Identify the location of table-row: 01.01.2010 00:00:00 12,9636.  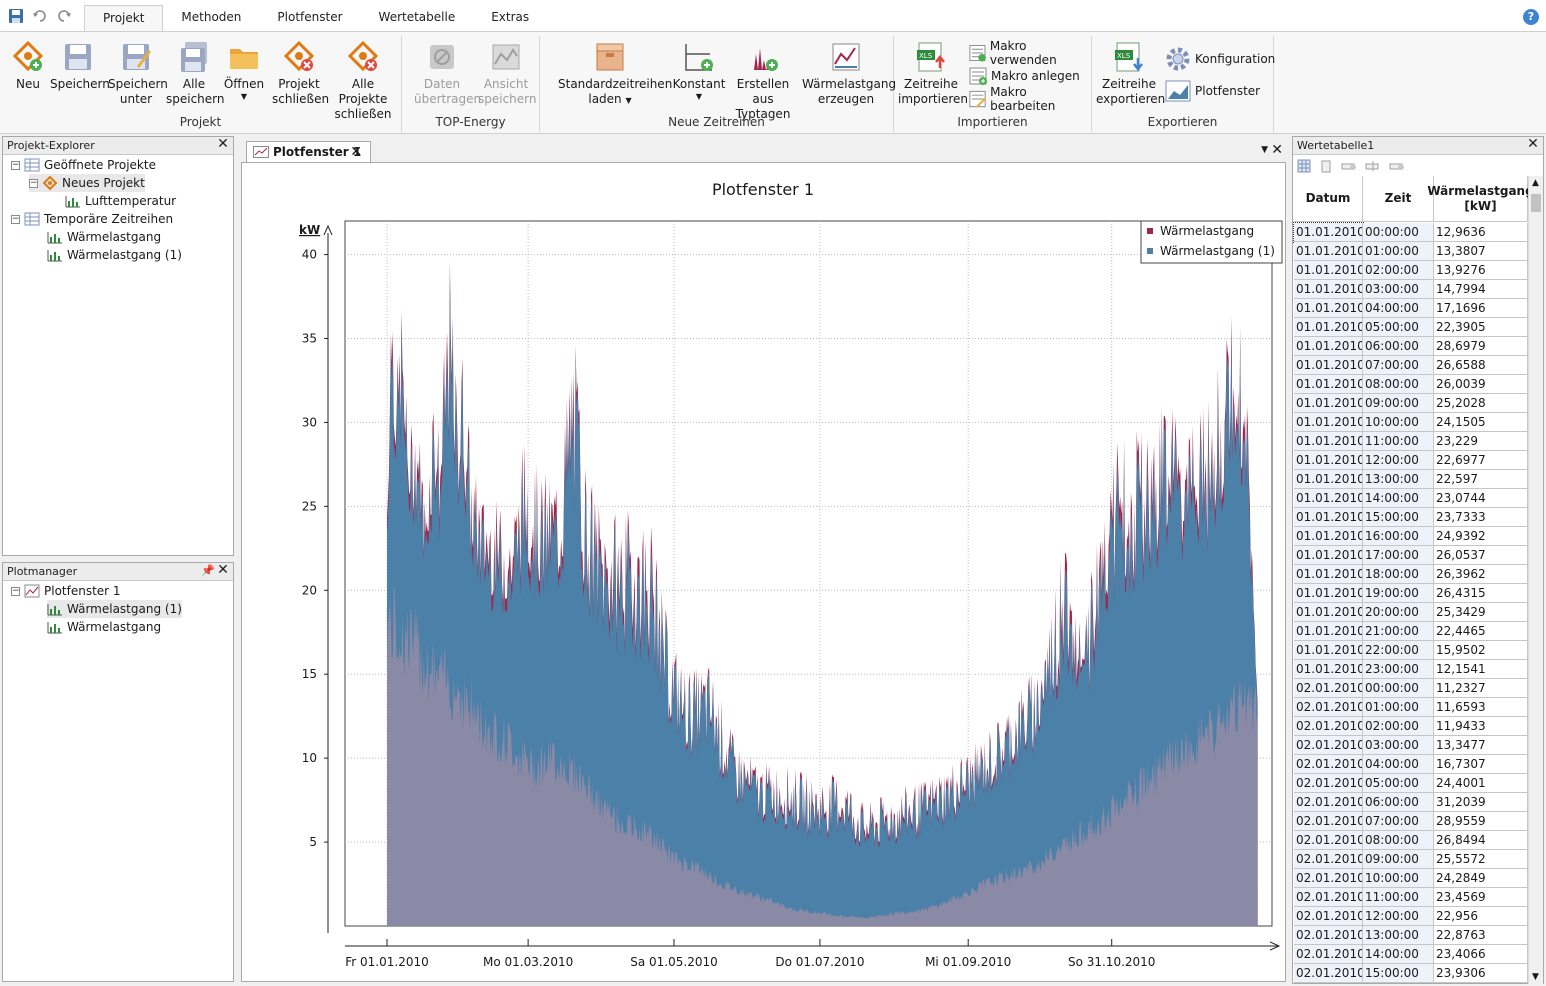
(1410, 232).